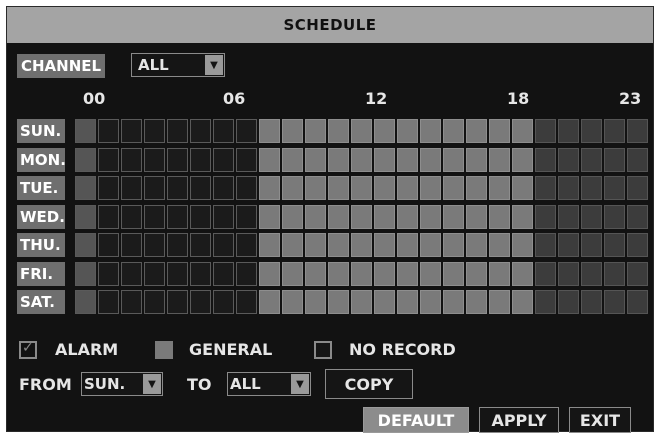 The width and height of the screenshot is (660, 437). Describe the element at coordinates (323, 350) in the screenshot. I see `no-record-legend-checkbox` at that location.